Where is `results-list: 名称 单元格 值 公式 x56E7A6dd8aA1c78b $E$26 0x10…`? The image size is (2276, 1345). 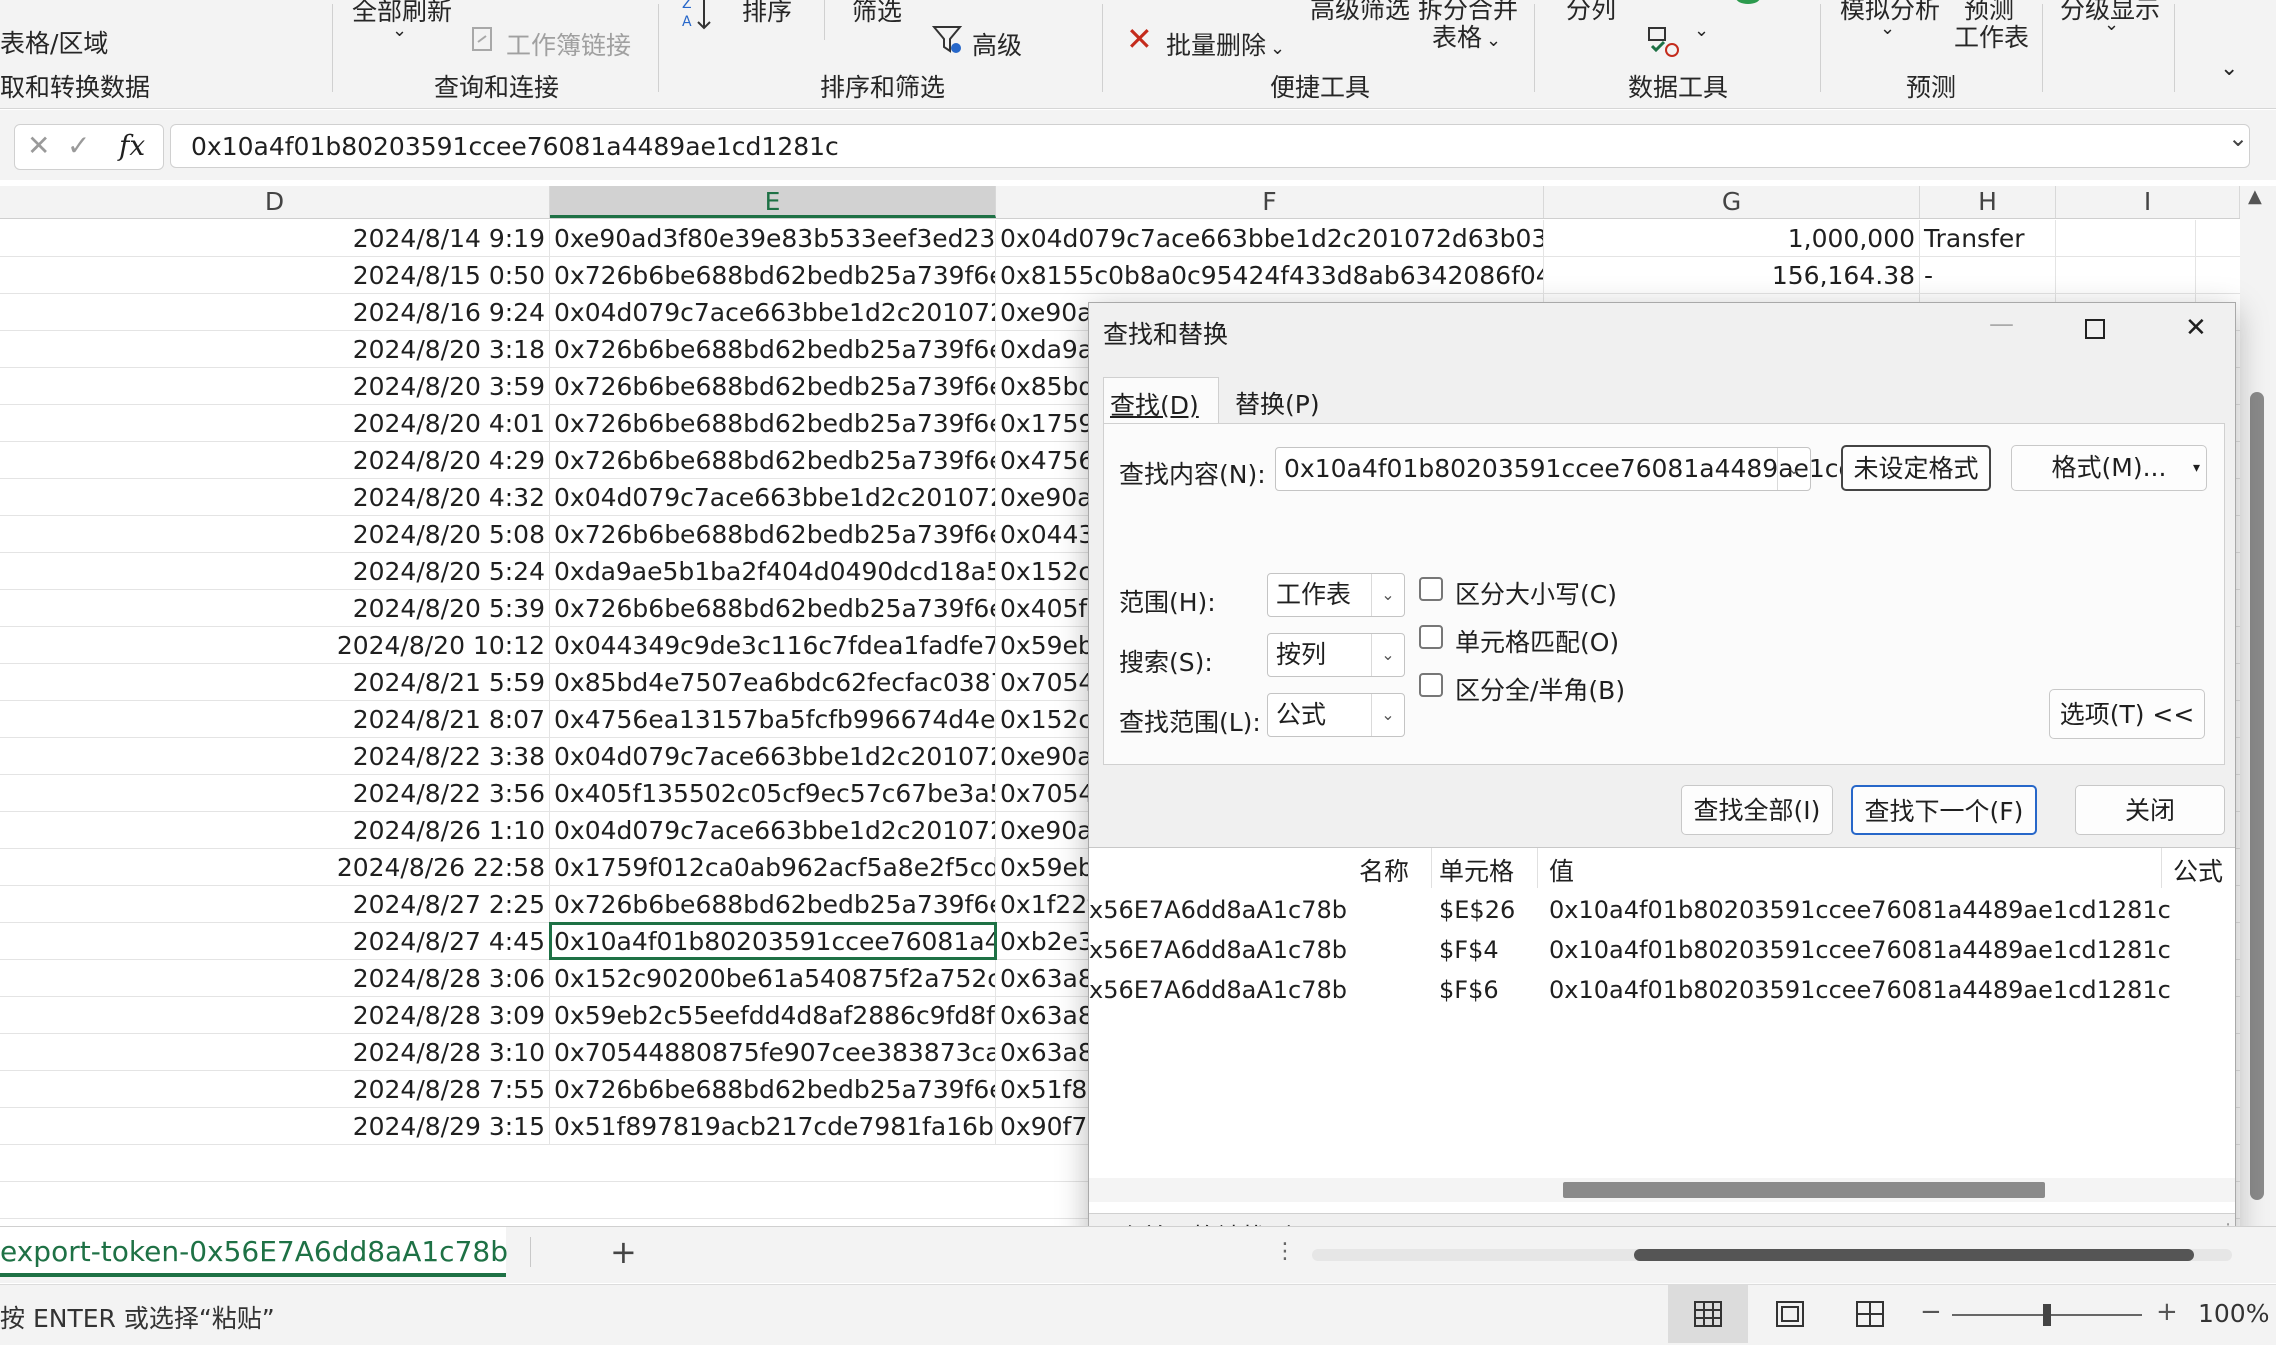
results-list: 名称 单元格 值 公式 x56E7A6dd8aA1c78b $E$26 0x10… is located at coordinates (1662, 1030).